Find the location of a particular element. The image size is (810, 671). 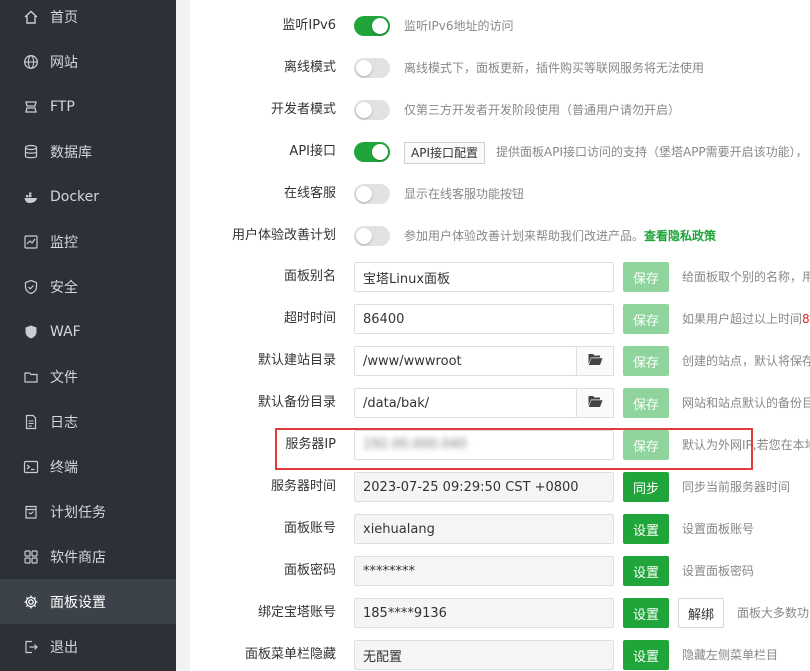

setting-label: API接口 is located at coordinates (312, 151).